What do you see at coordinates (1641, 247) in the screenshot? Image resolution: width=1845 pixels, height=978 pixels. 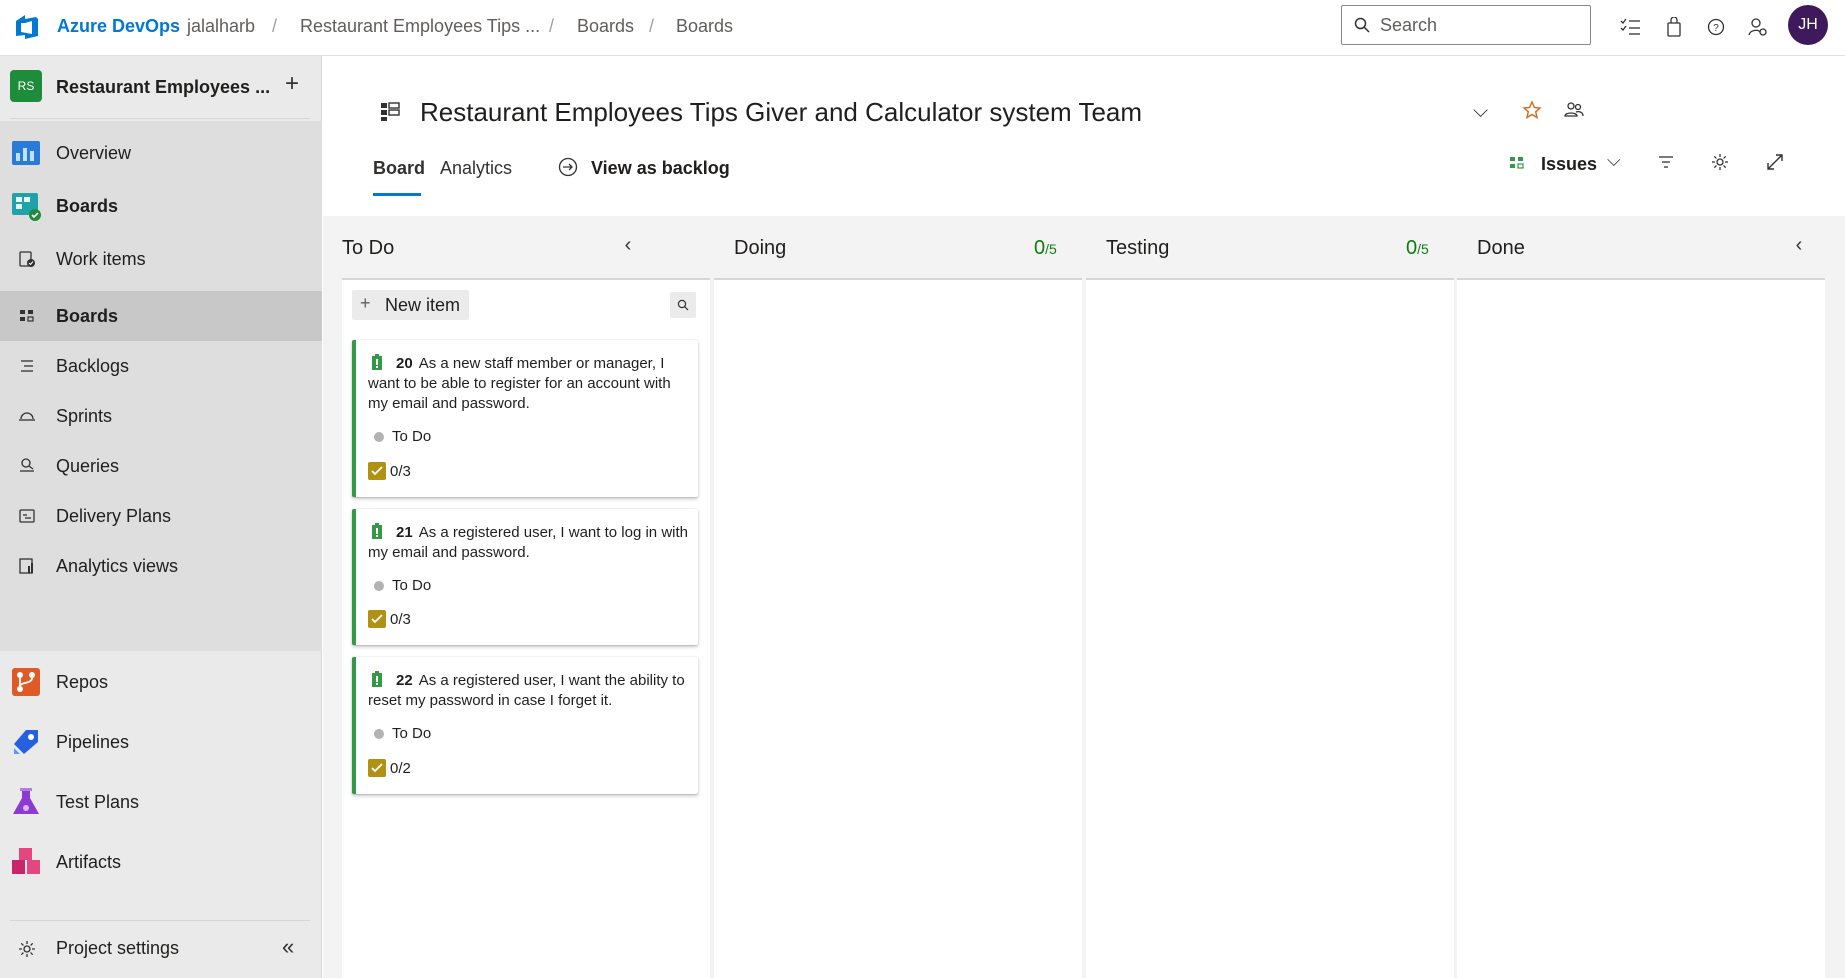 I see `column-header-done: Done ‹` at bounding box center [1641, 247].